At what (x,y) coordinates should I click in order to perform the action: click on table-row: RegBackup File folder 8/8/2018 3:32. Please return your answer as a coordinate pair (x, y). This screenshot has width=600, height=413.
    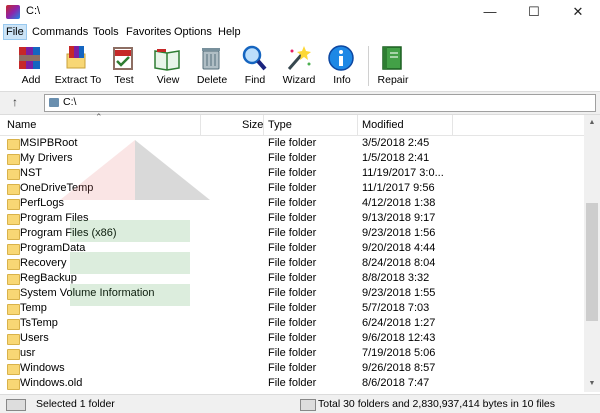
    Looking at the image, I should click on (292, 278).